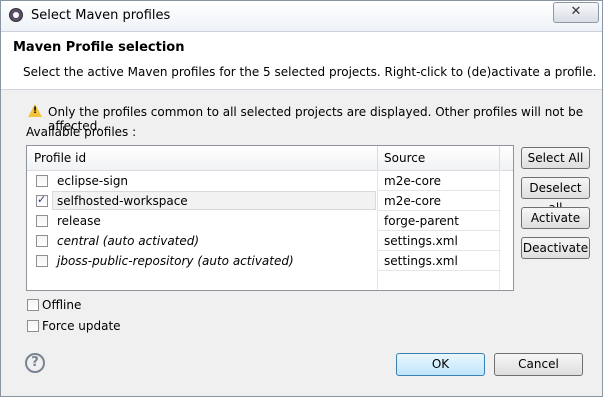 The image size is (603, 397). What do you see at coordinates (81, 132) in the screenshot?
I see `available-profiles-label: Available profiles :` at bounding box center [81, 132].